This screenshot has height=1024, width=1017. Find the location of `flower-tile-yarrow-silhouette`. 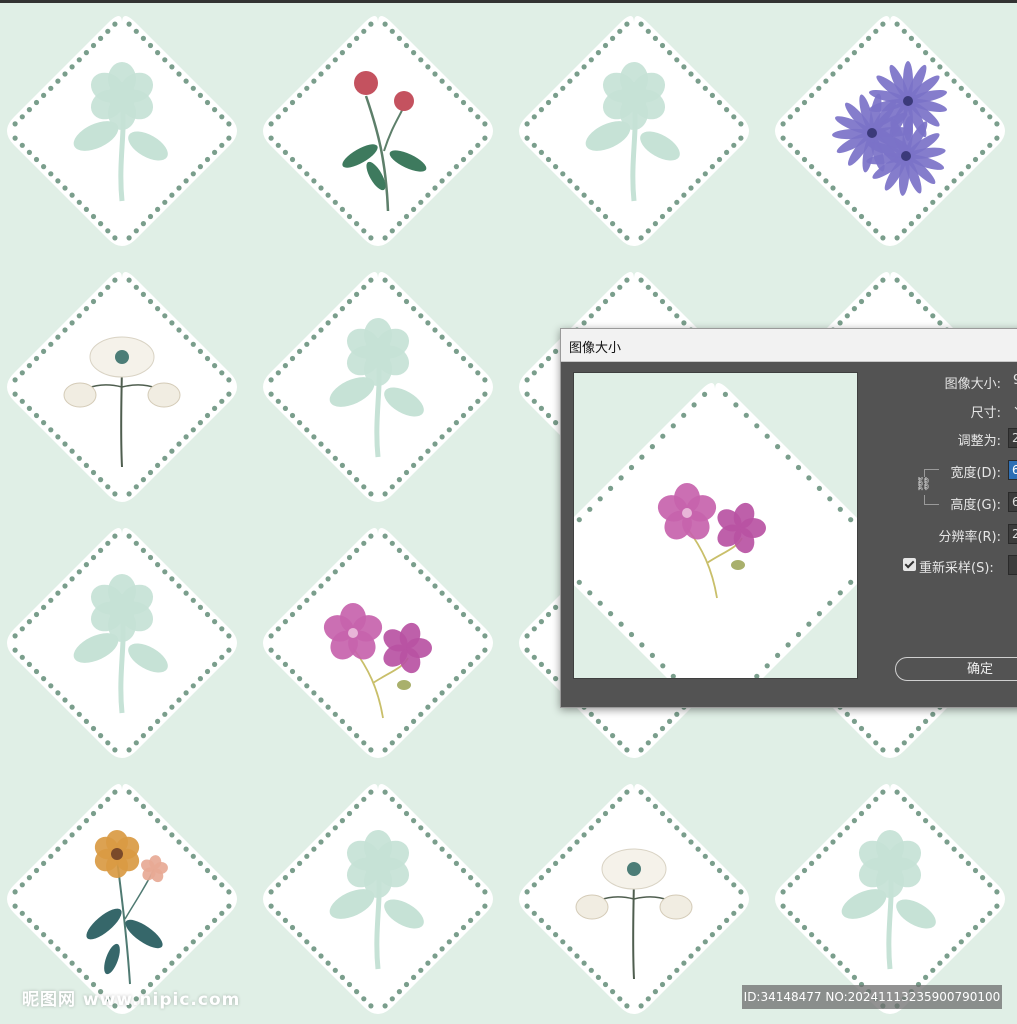

flower-tile-yarrow-silhouette is located at coordinates (378, 387).